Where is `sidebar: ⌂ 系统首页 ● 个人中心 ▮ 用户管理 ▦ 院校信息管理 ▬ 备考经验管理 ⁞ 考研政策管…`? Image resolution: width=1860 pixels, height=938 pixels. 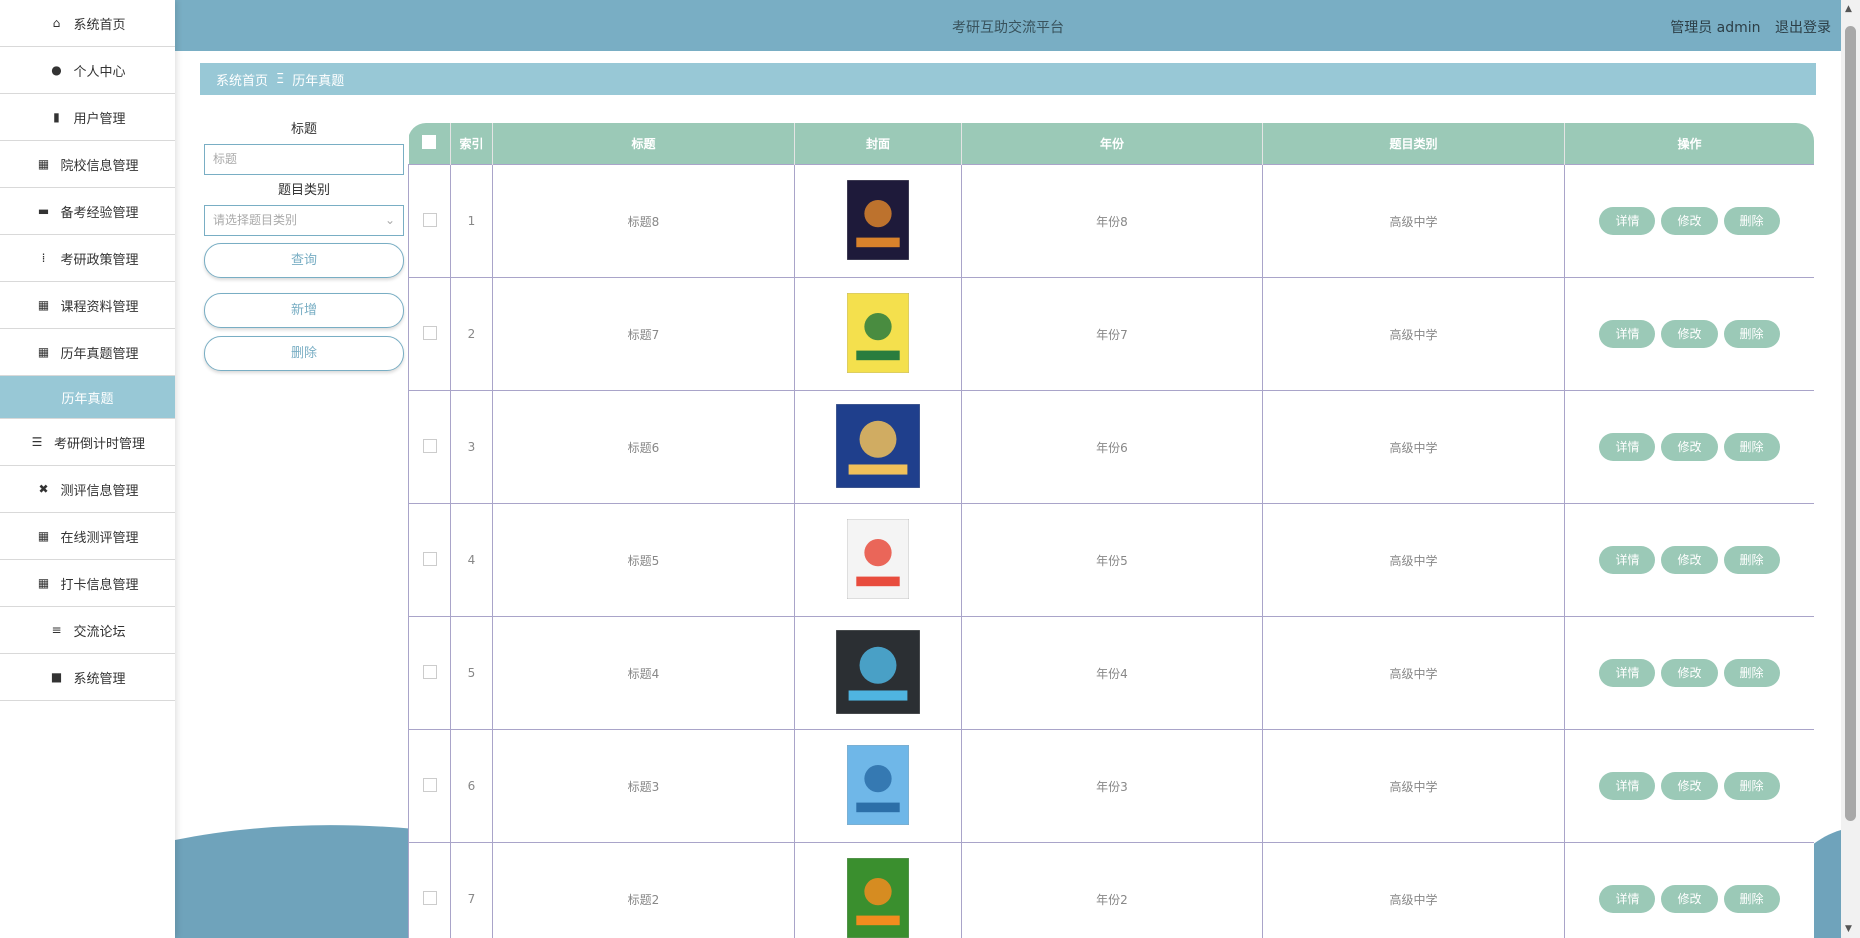
sidebar: ⌂ 系统首页 ● 个人中心 ▮ 用户管理 ▦ 院校信息管理 ▬ 备考经验管理 ⁞ 考研政策管… is located at coordinates (87, 469).